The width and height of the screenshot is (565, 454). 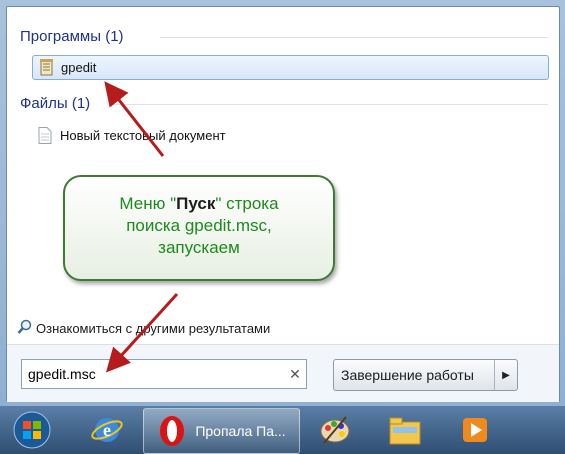 I want to click on internet-explorer-taskbar-button: e, so click(x=107, y=430).